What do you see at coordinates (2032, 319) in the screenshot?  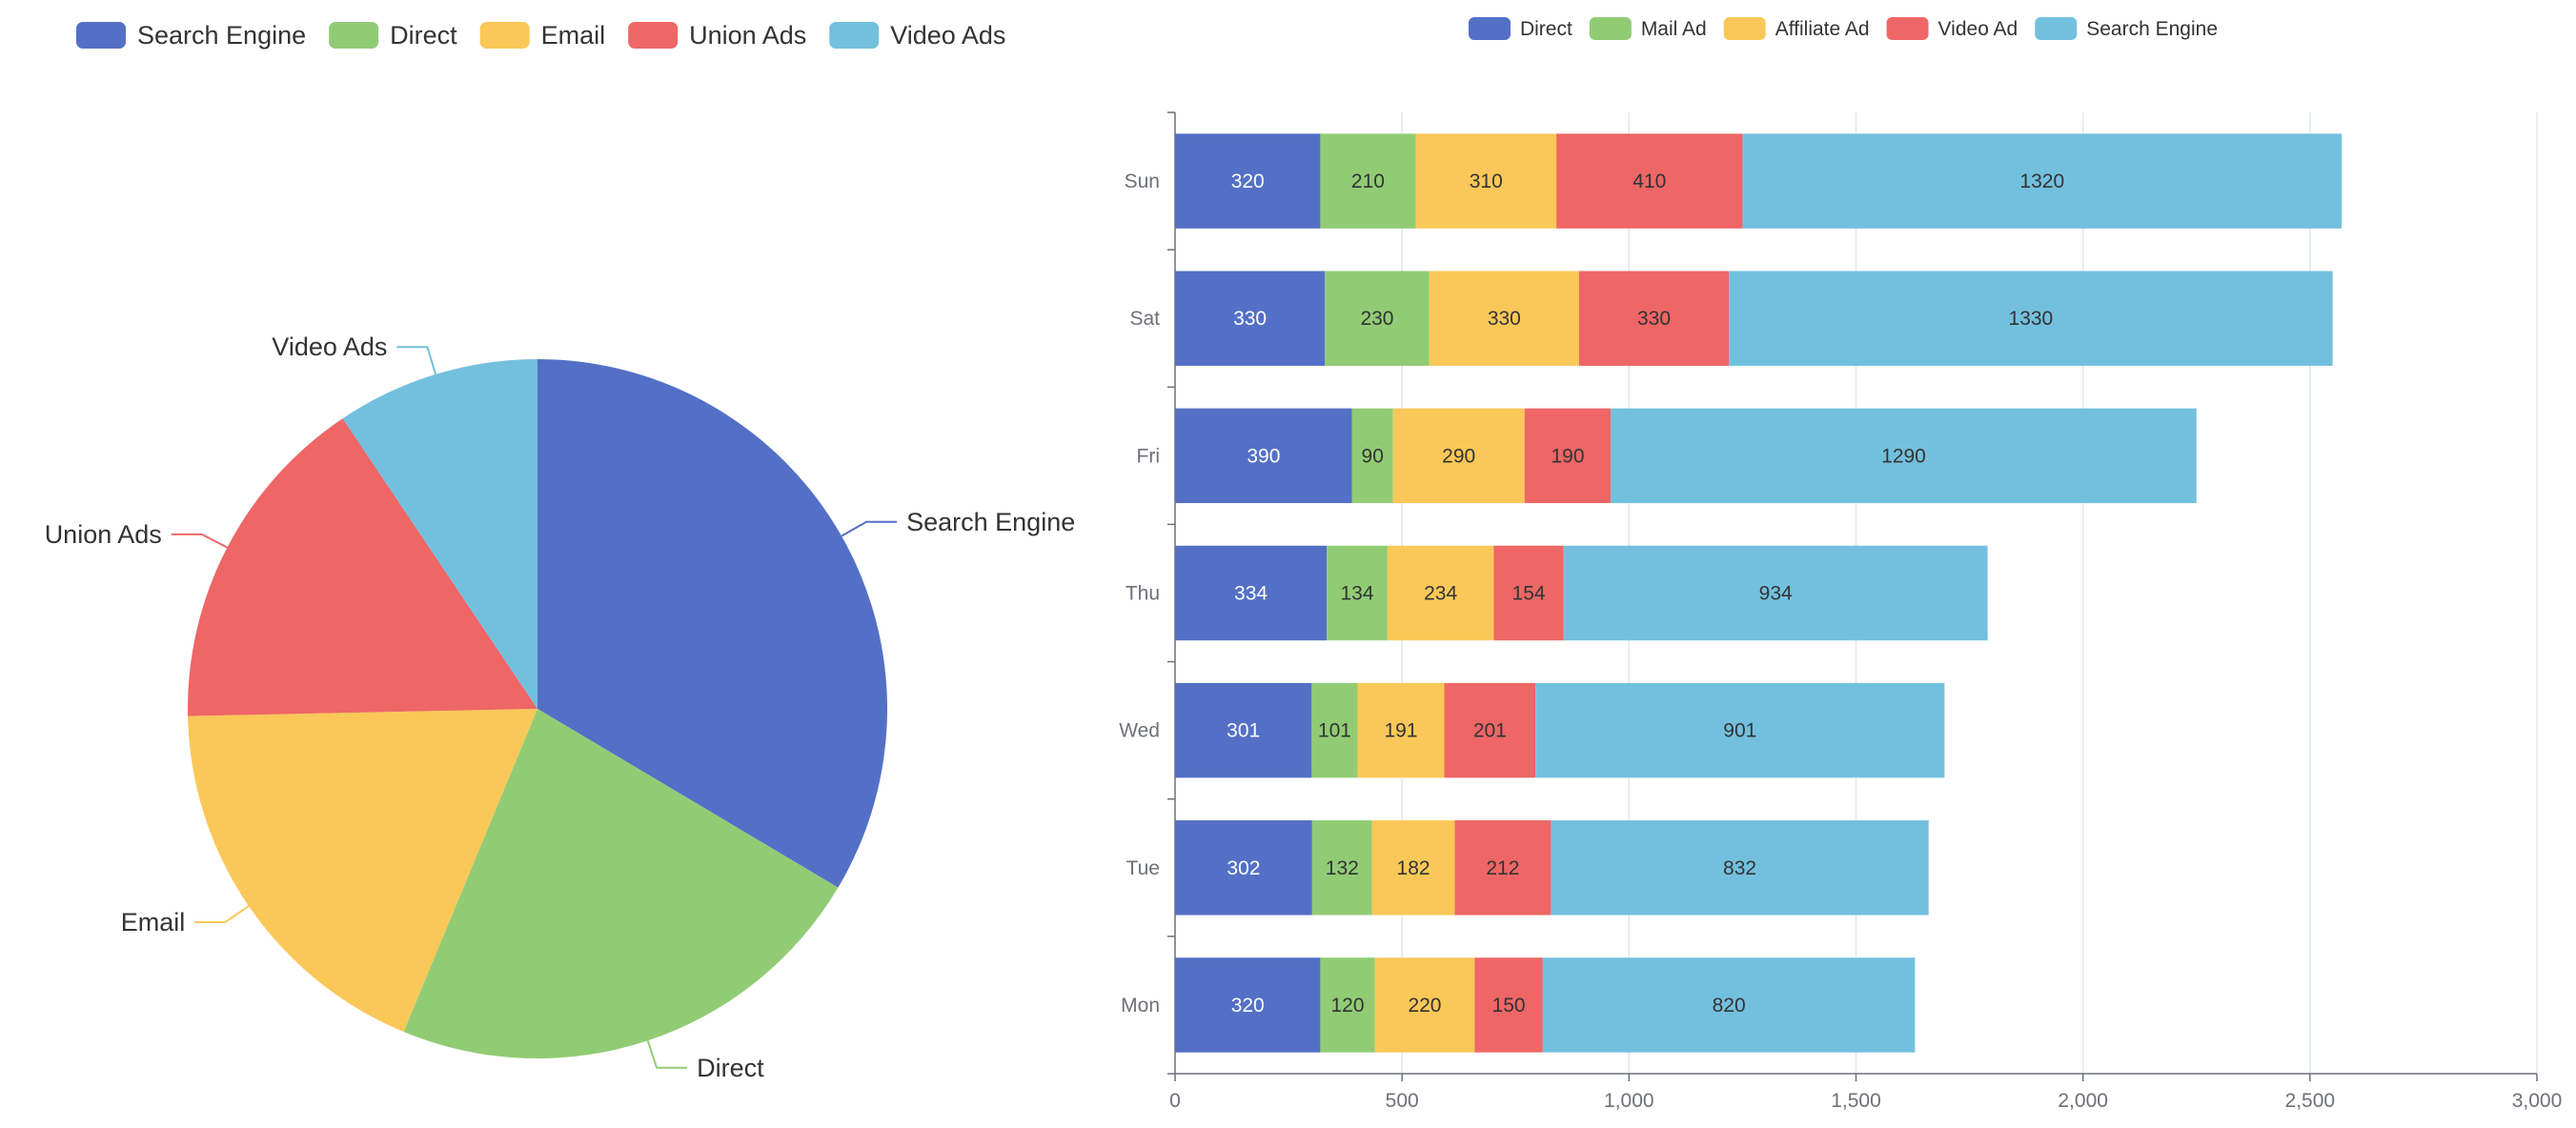 I see `bar-data-label: 1330` at bounding box center [2032, 319].